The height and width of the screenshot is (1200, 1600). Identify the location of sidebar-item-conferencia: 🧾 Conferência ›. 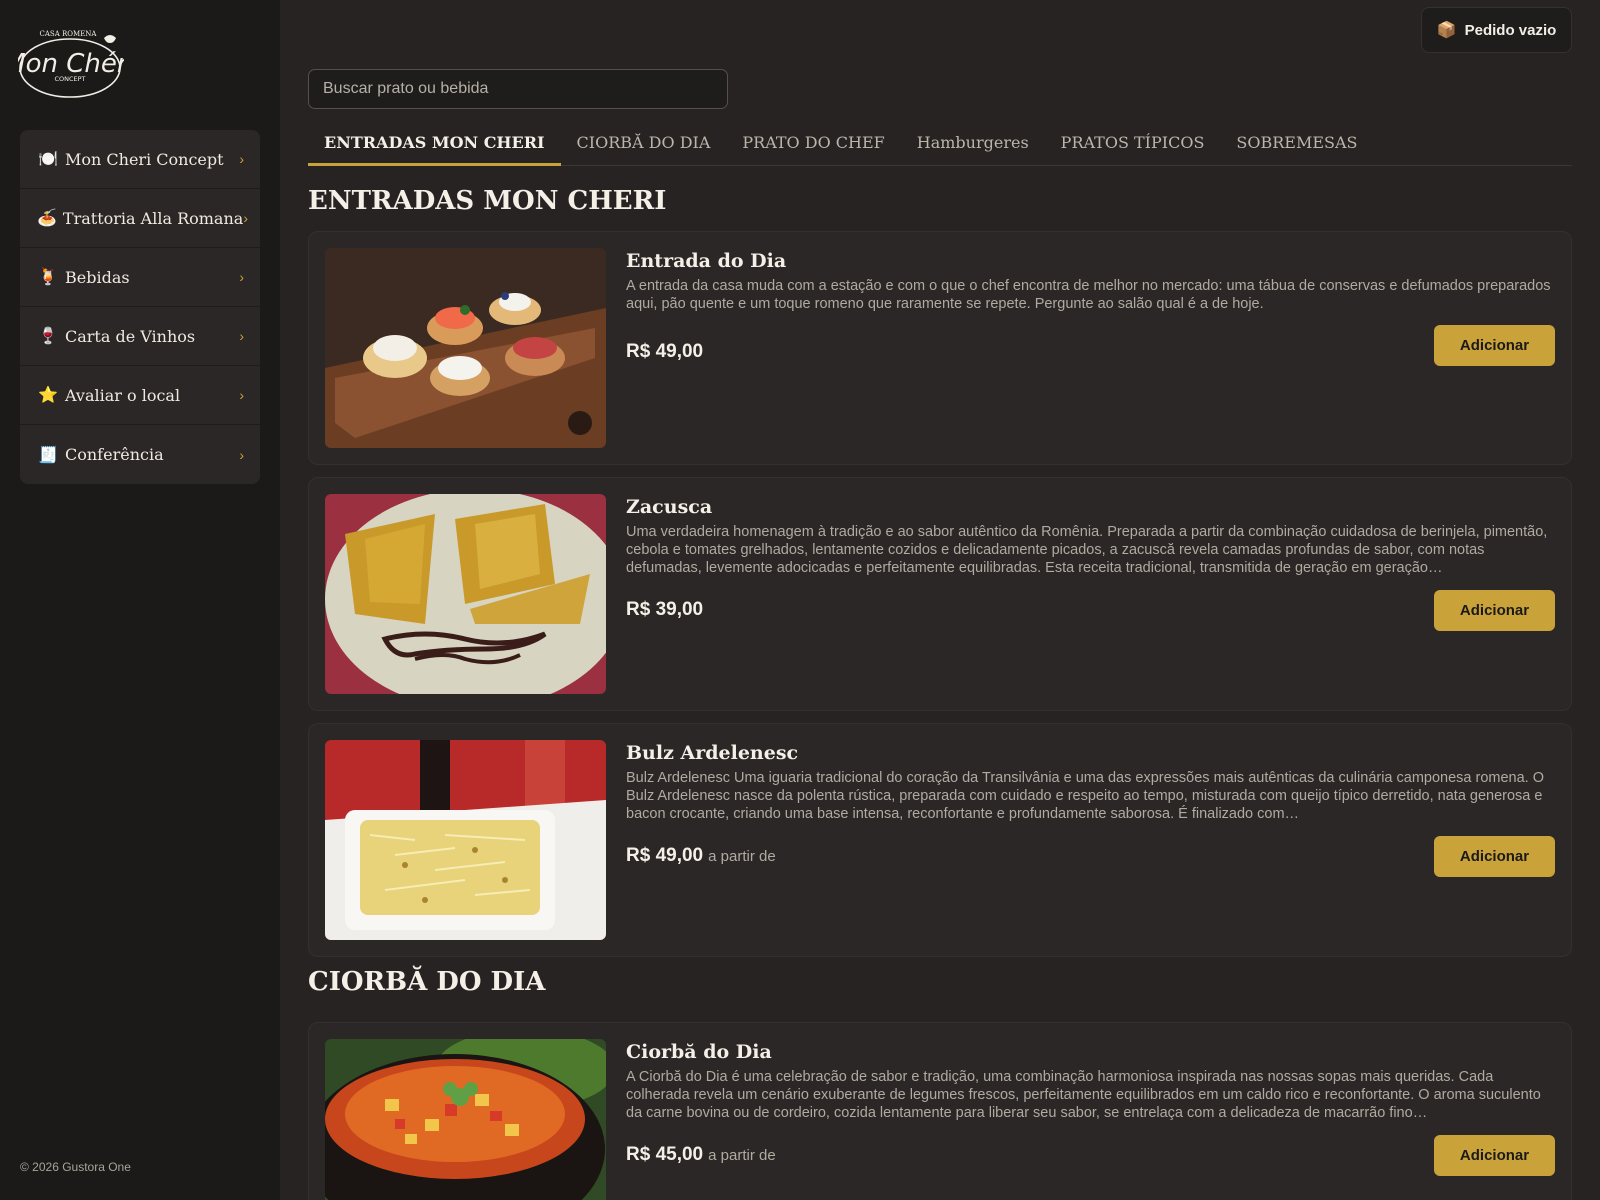
(140, 454).